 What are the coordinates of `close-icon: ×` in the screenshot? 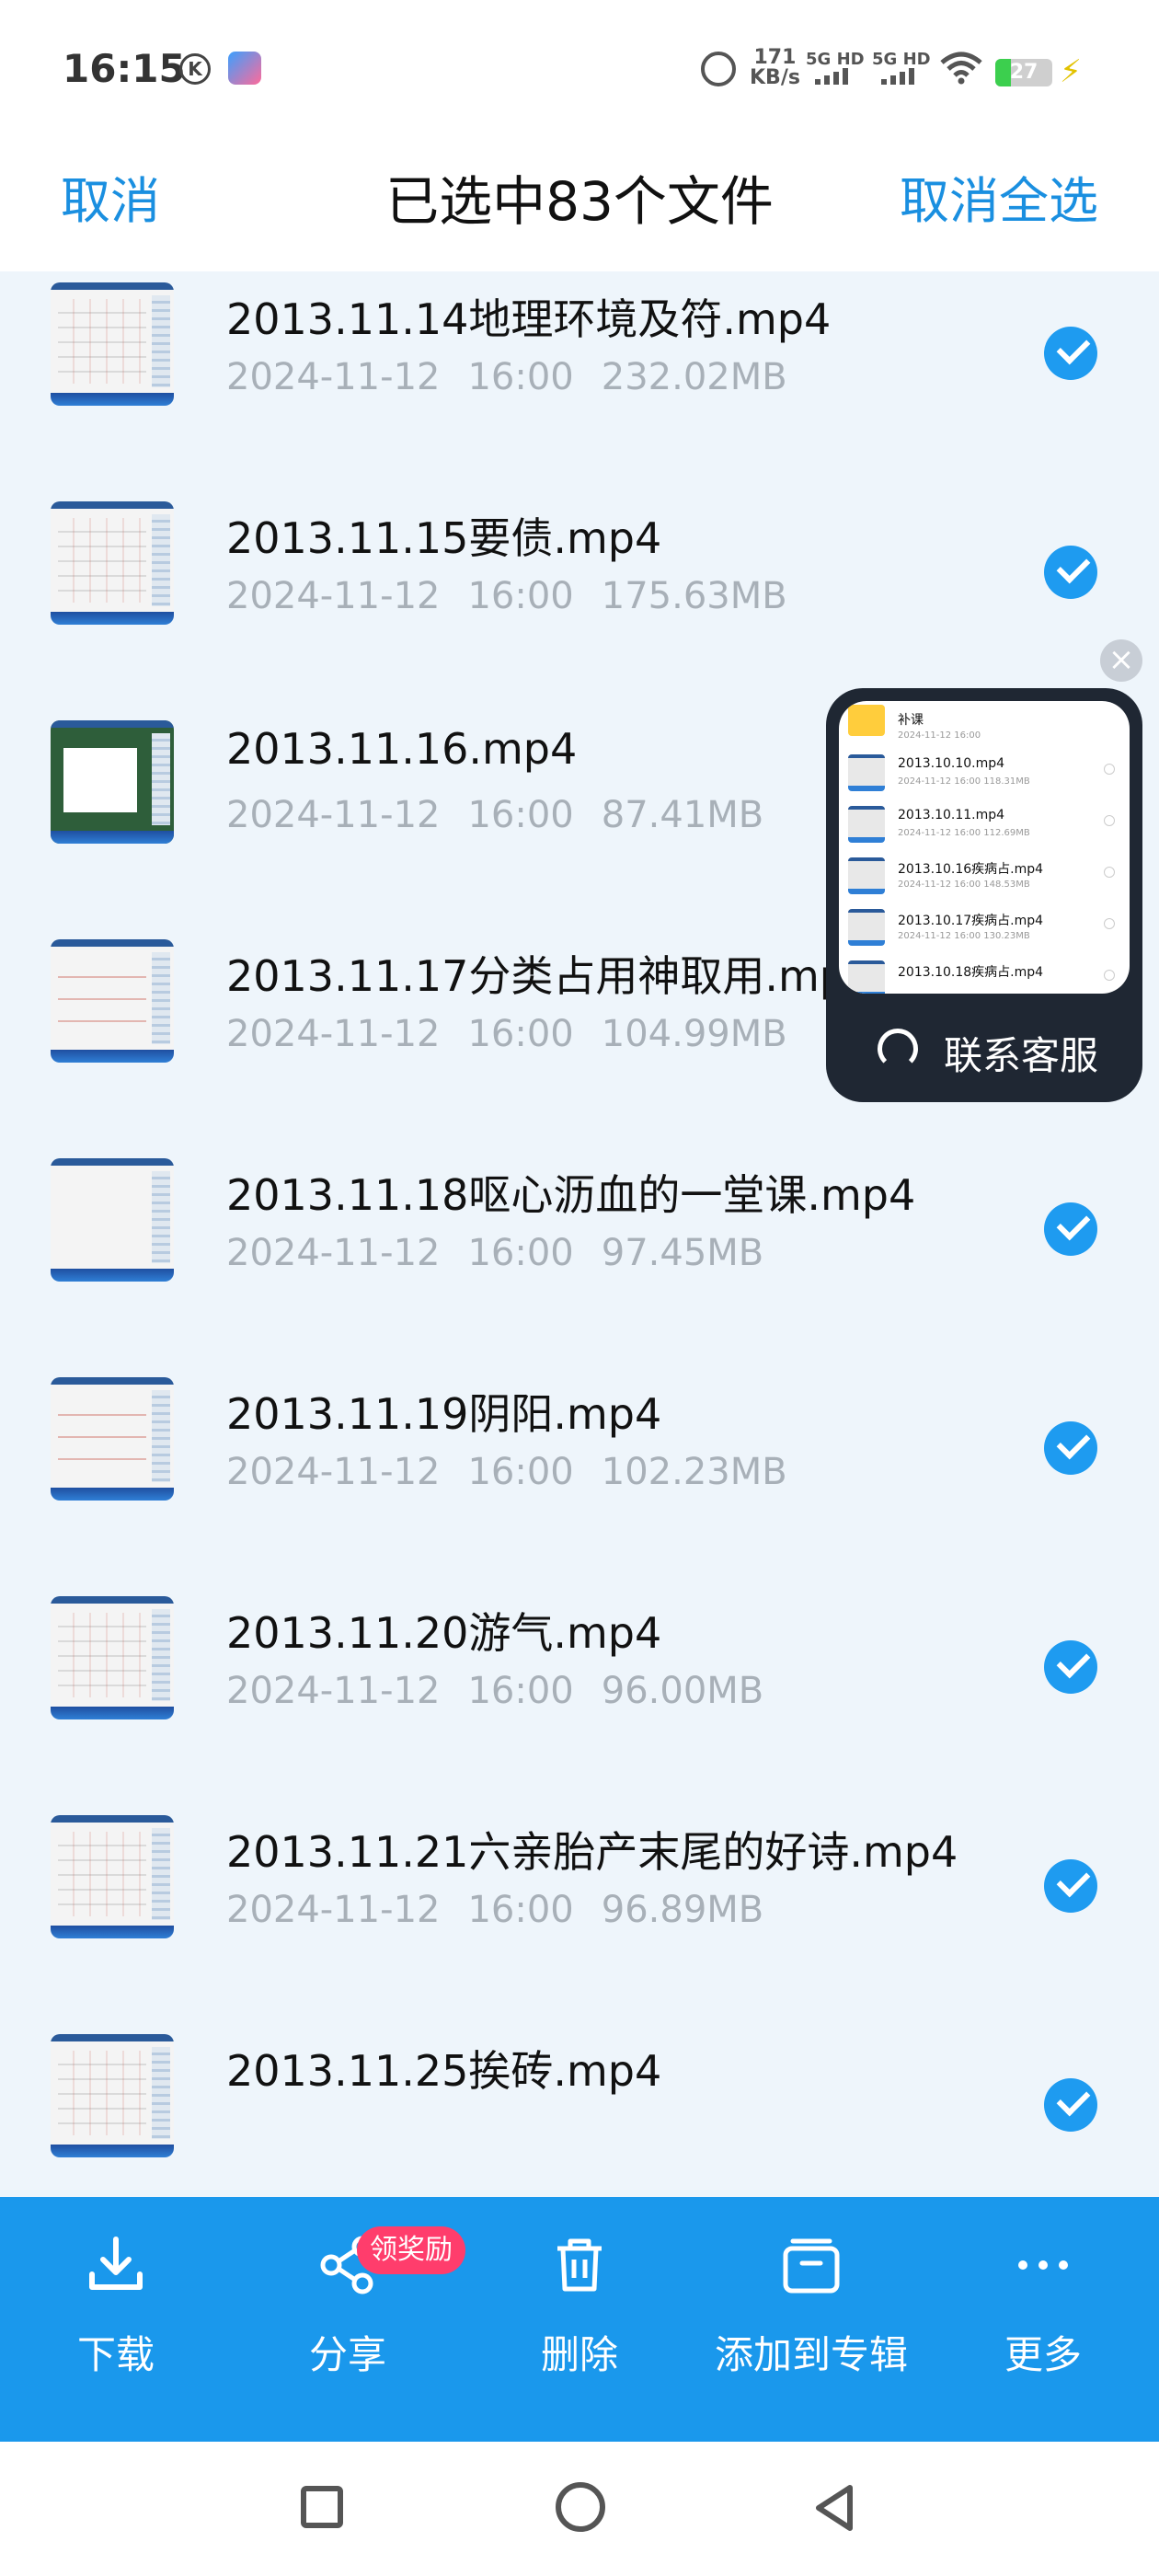 It's located at (1121, 660).